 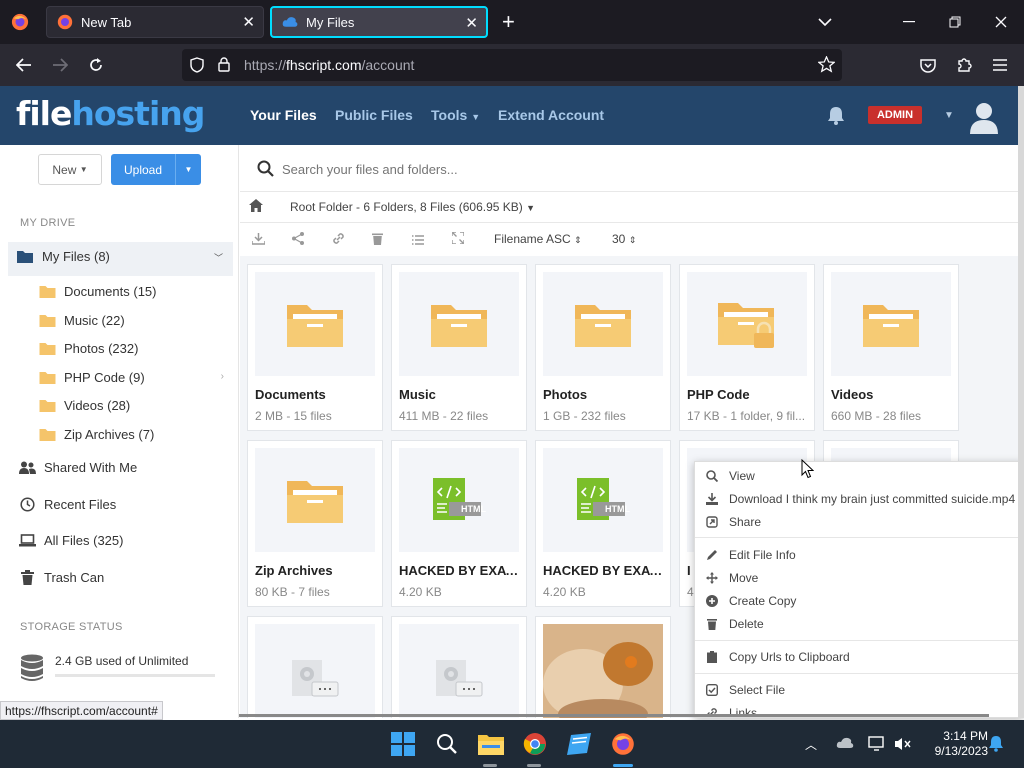 I want to click on filehosting-logo: filehosting, so click(x=110, y=113).